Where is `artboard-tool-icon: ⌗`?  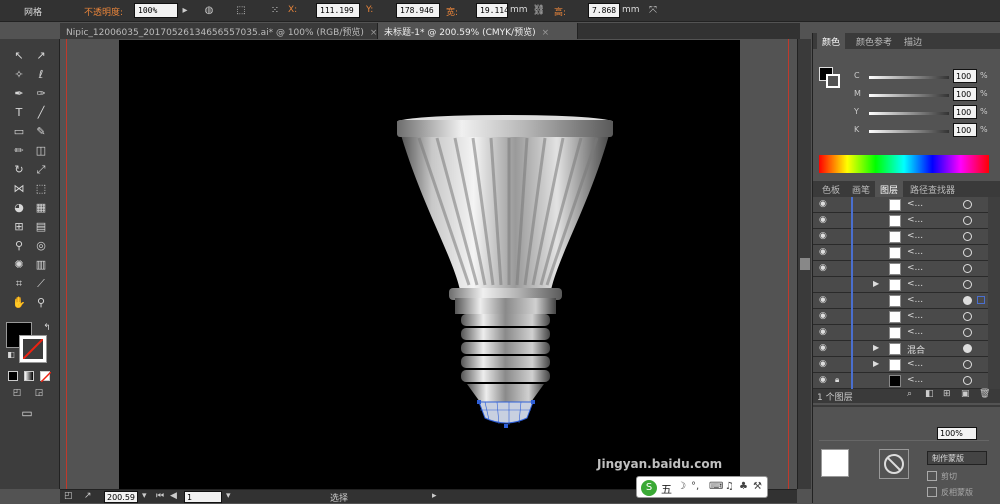
artboard-tool-icon: ⌗ is located at coordinates (19, 284).